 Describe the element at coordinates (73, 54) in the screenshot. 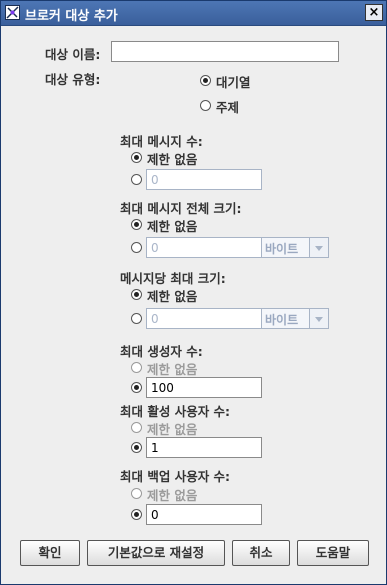

I see `dest-name-label: 대상 이름:` at that location.